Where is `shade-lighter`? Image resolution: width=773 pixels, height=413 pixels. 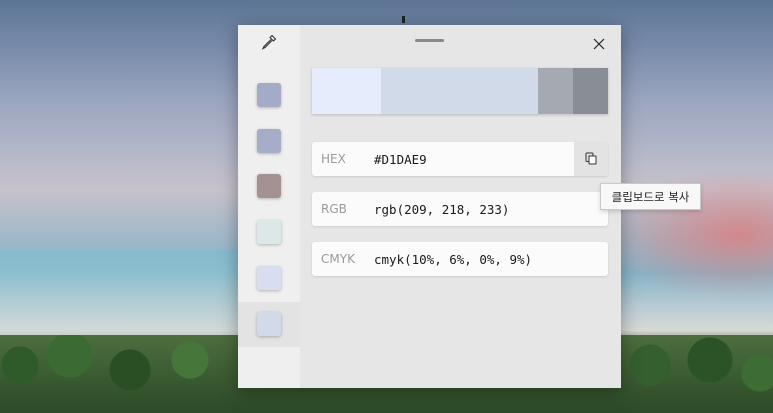
shade-lighter is located at coordinates (346, 91).